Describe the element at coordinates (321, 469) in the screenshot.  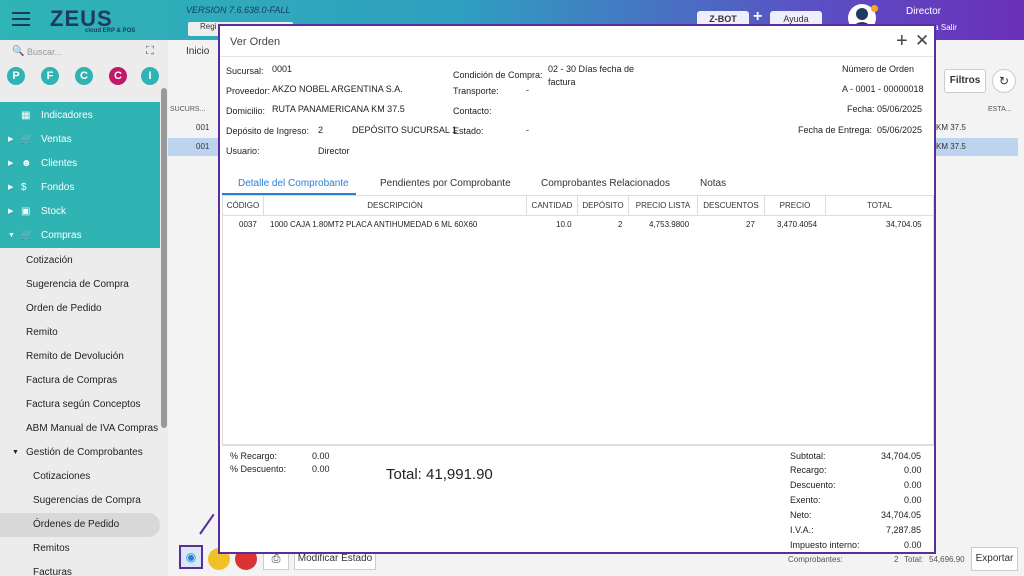
I see `descuento-pct-value: 0.00` at that location.